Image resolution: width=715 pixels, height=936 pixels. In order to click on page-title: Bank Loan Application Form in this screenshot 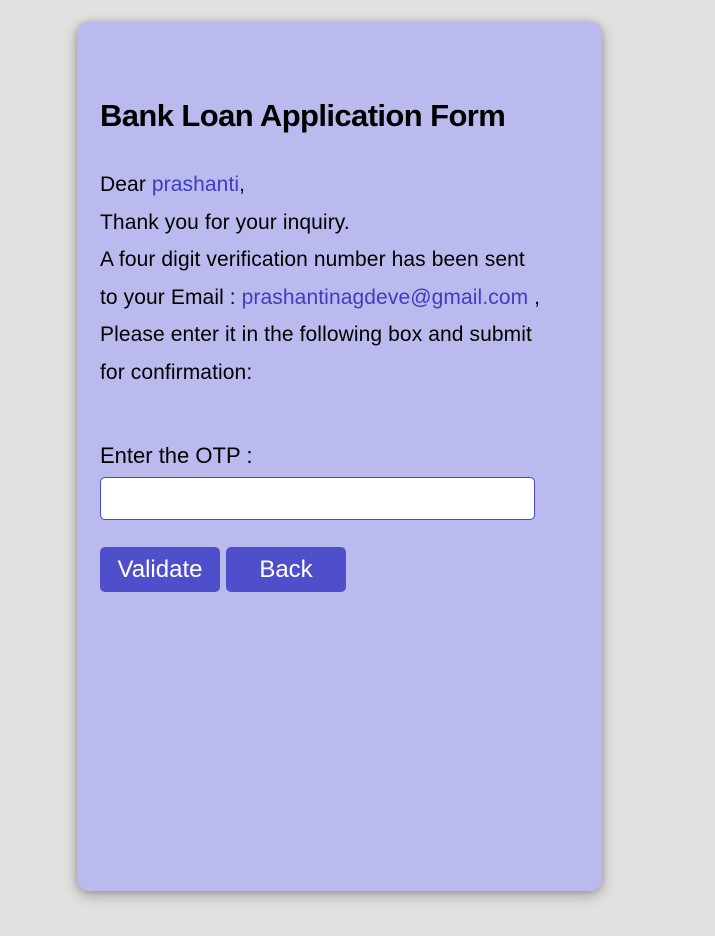, I will do `click(303, 115)`.